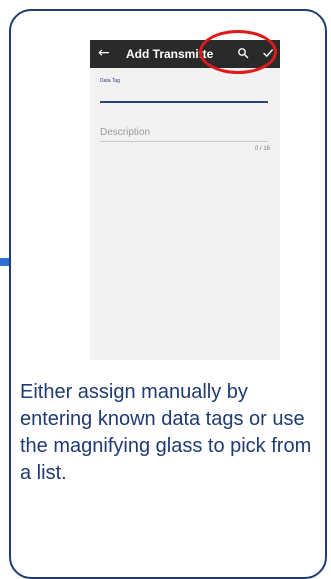  What do you see at coordinates (110, 81) in the screenshot?
I see `data-tag-label: Data Tag` at bounding box center [110, 81].